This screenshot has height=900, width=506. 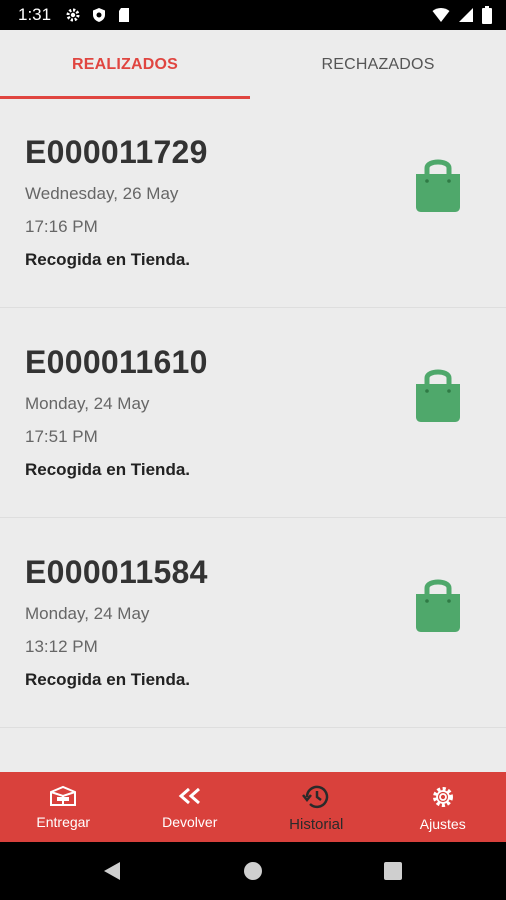 I want to click on double-chevron-left-icon, so click(x=189, y=796).